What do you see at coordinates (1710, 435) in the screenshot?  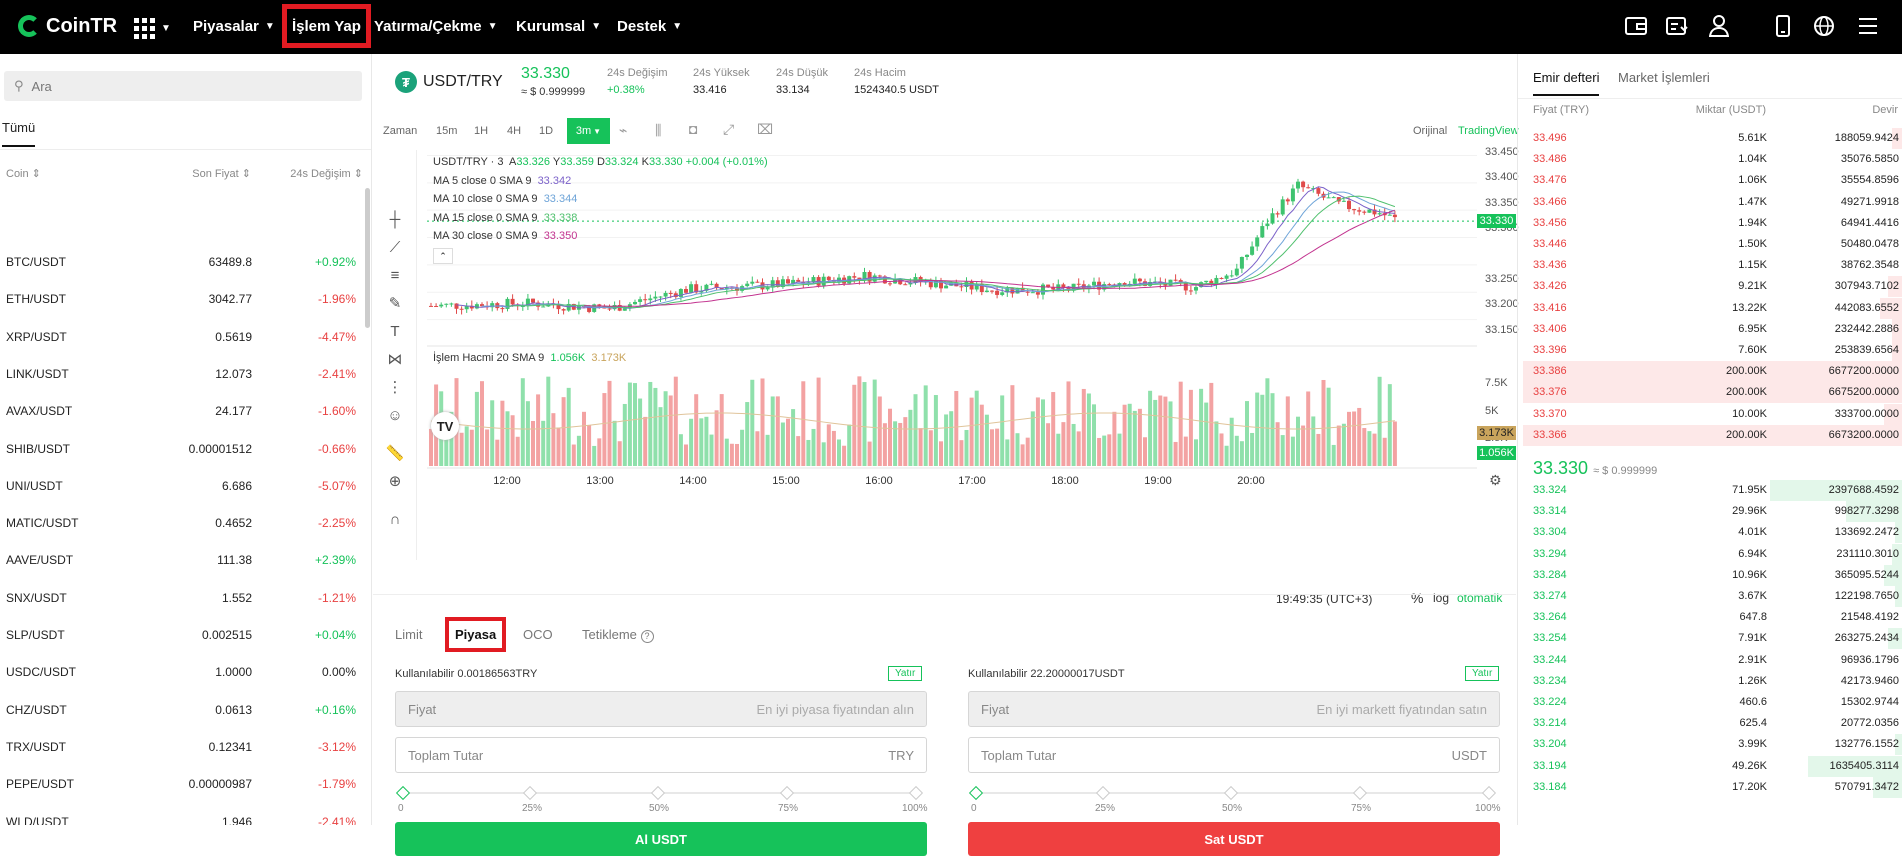 I see `ask-row: 33.366 200.00K 6673200.0000` at bounding box center [1710, 435].